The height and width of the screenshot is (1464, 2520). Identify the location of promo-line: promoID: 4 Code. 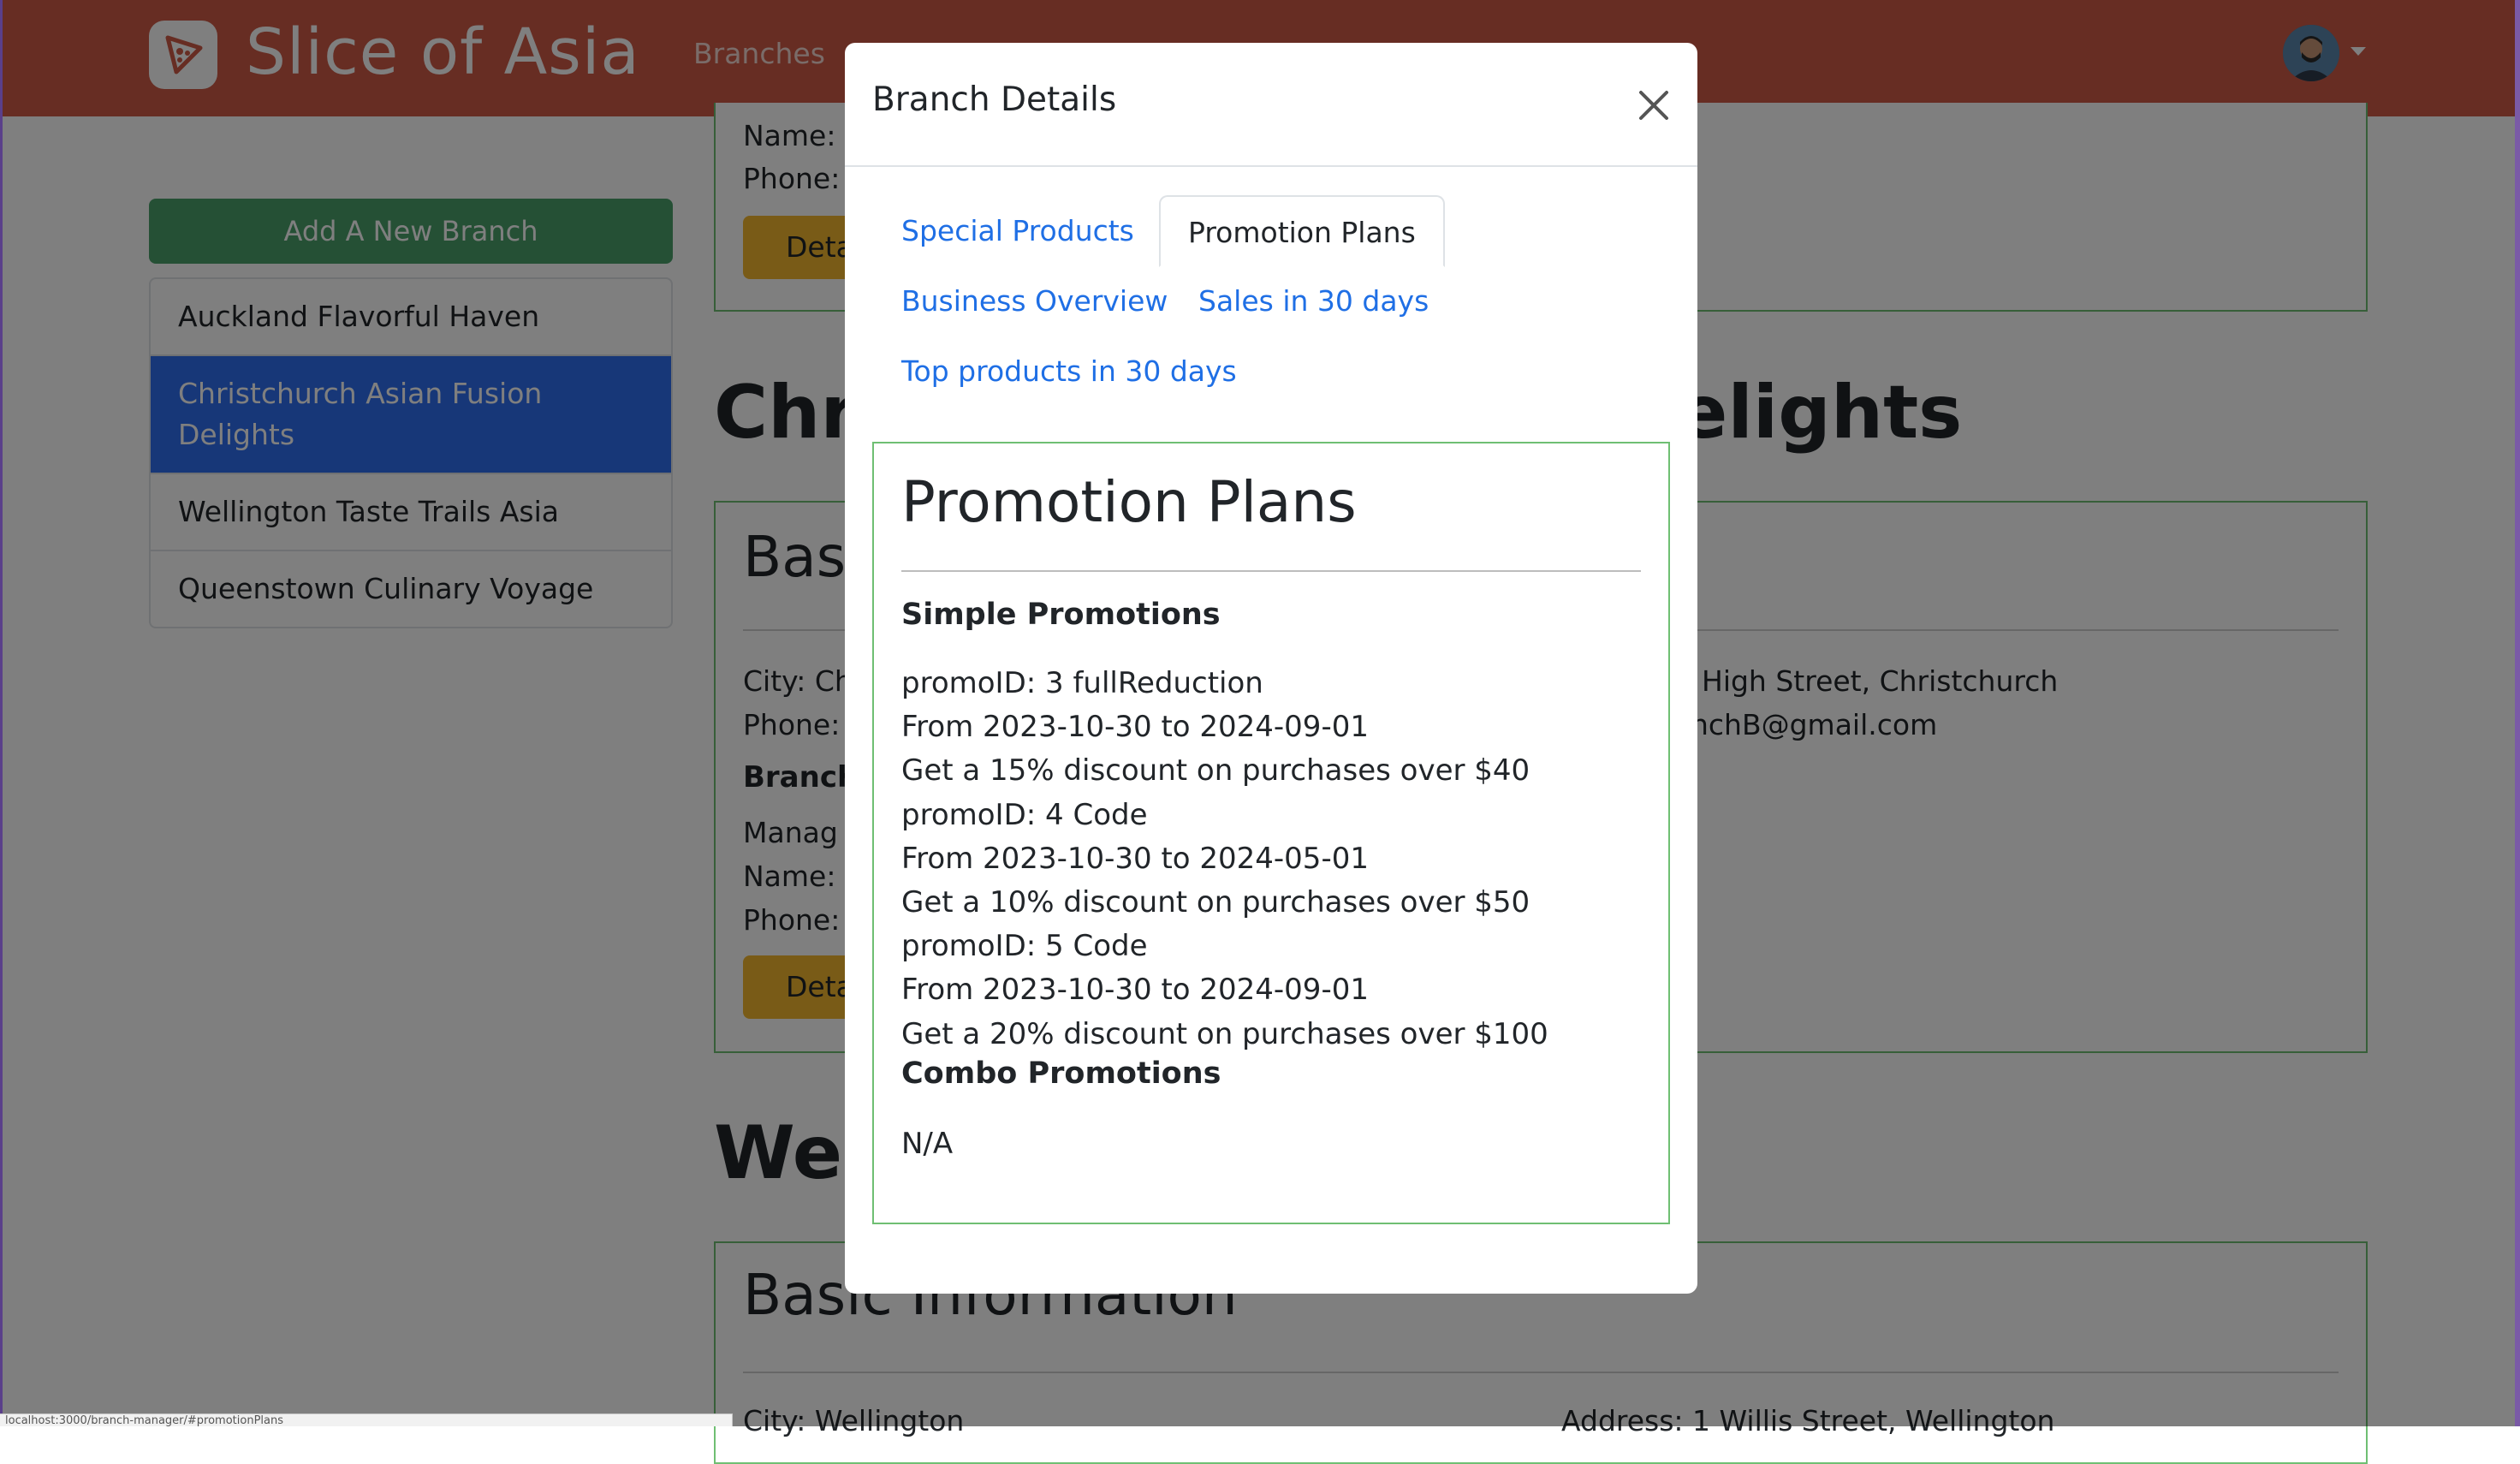
(1024, 815).